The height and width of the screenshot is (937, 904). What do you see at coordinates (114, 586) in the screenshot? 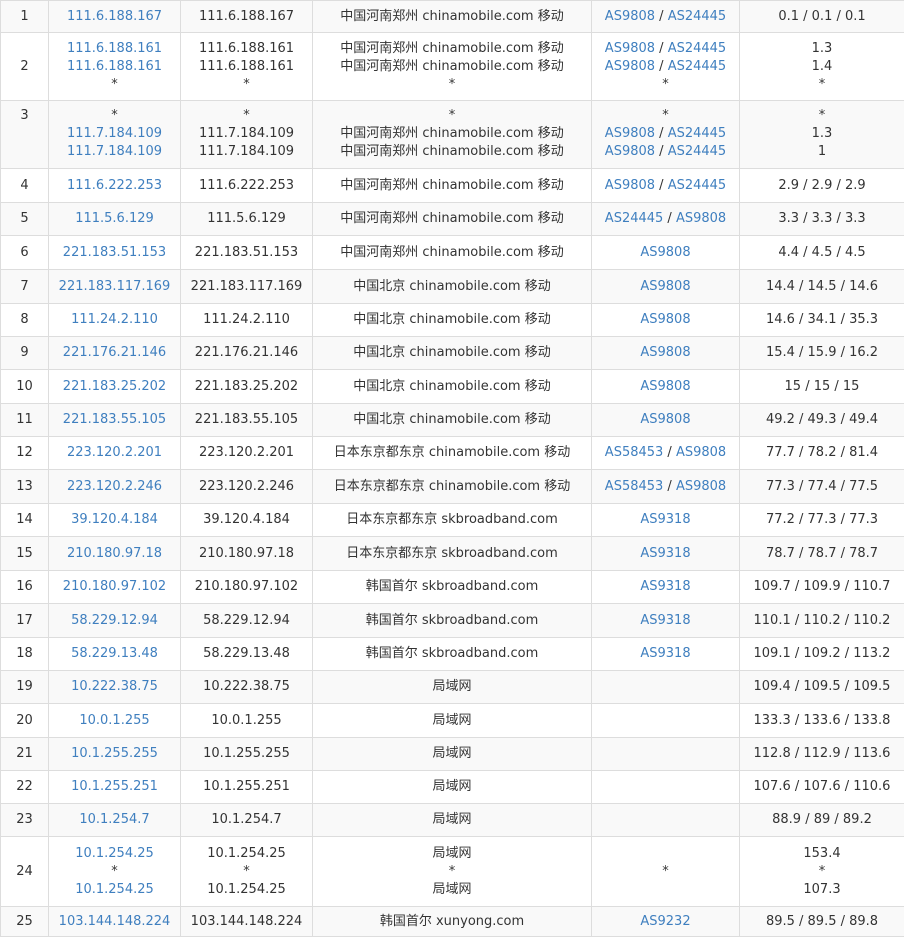
I see `ip-link: 210.180.97.102` at bounding box center [114, 586].